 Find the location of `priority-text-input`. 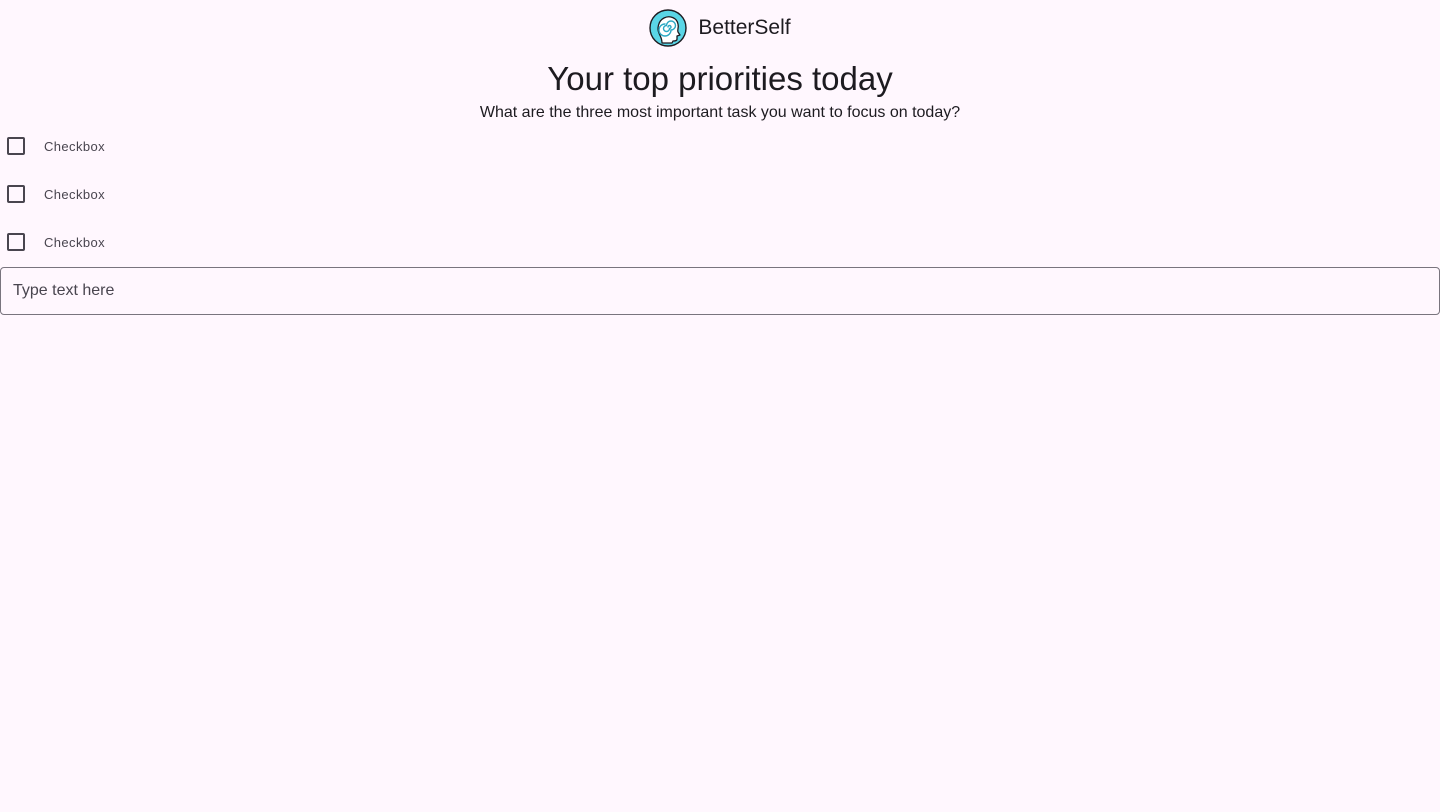

priority-text-input is located at coordinates (720, 291).